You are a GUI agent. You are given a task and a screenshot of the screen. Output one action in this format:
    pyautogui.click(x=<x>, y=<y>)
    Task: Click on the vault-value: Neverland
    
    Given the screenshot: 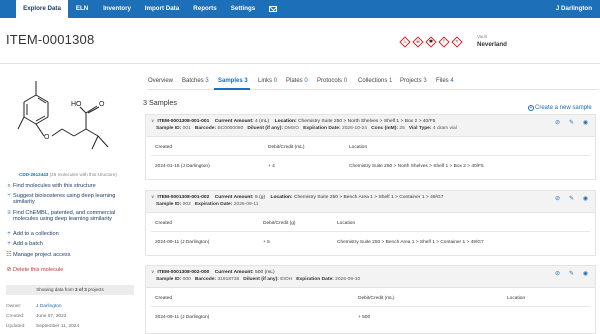 What is the action you would take?
    pyautogui.click(x=492, y=44)
    